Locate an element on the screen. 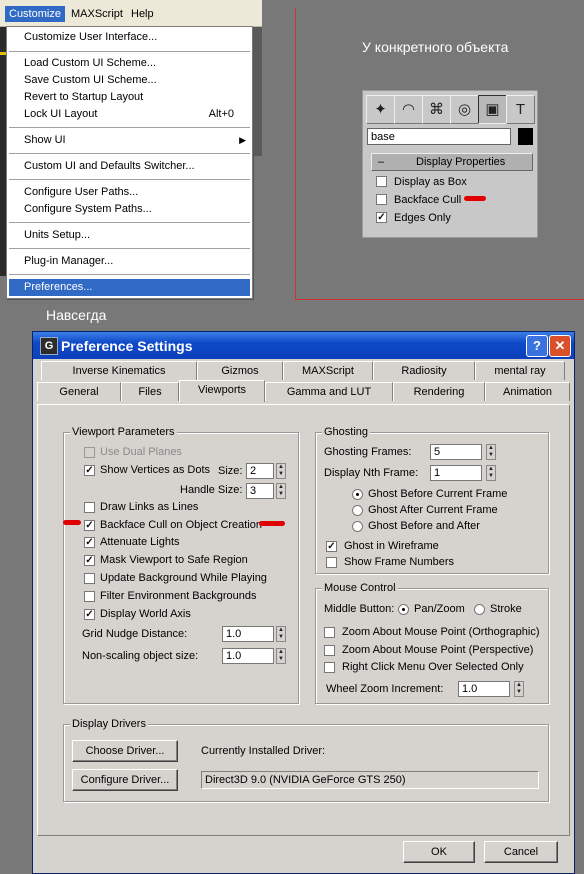 Image resolution: width=584 pixels, height=874 pixels. menu-bar: Customize MAXScript Help is located at coordinates (131, 13).